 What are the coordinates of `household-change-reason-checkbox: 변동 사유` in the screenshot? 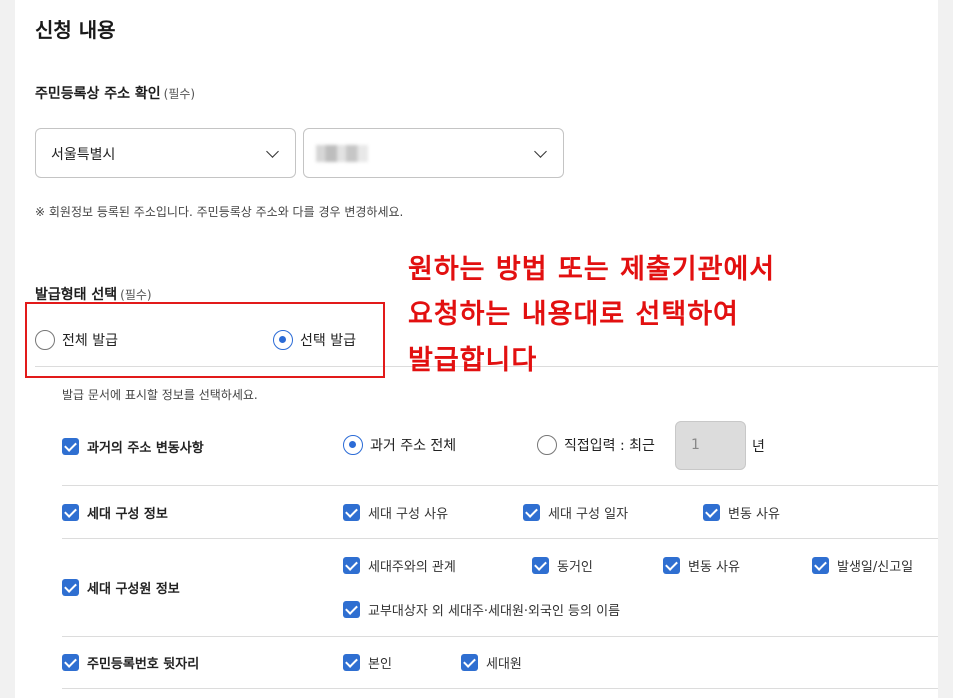 It's located at (741, 512).